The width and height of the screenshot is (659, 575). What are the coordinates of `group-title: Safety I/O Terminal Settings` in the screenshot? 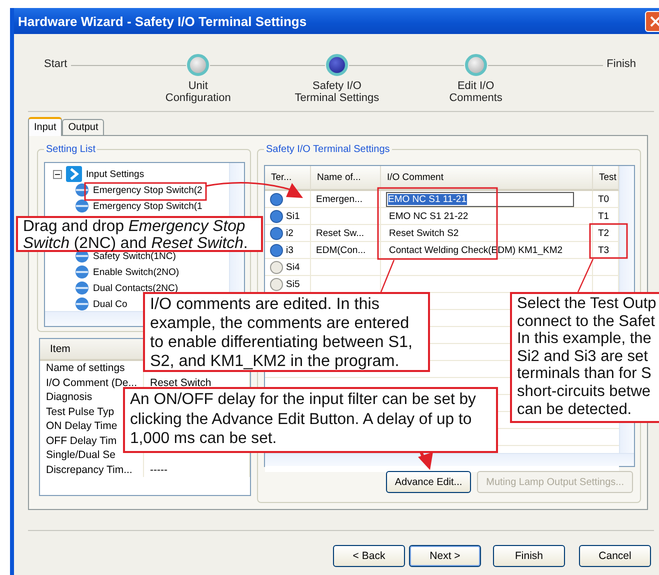 It's located at (328, 149).